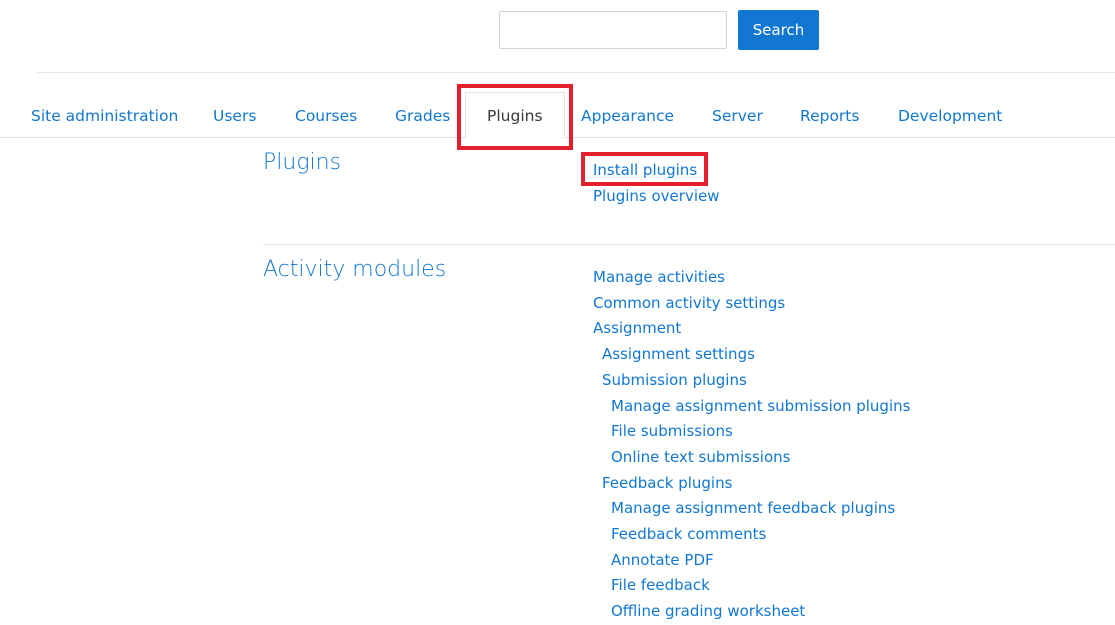  What do you see at coordinates (751, 407) in the screenshot?
I see `manage-assignment-submission-plugins-link: Manage assignment submission plugins` at bounding box center [751, 407].